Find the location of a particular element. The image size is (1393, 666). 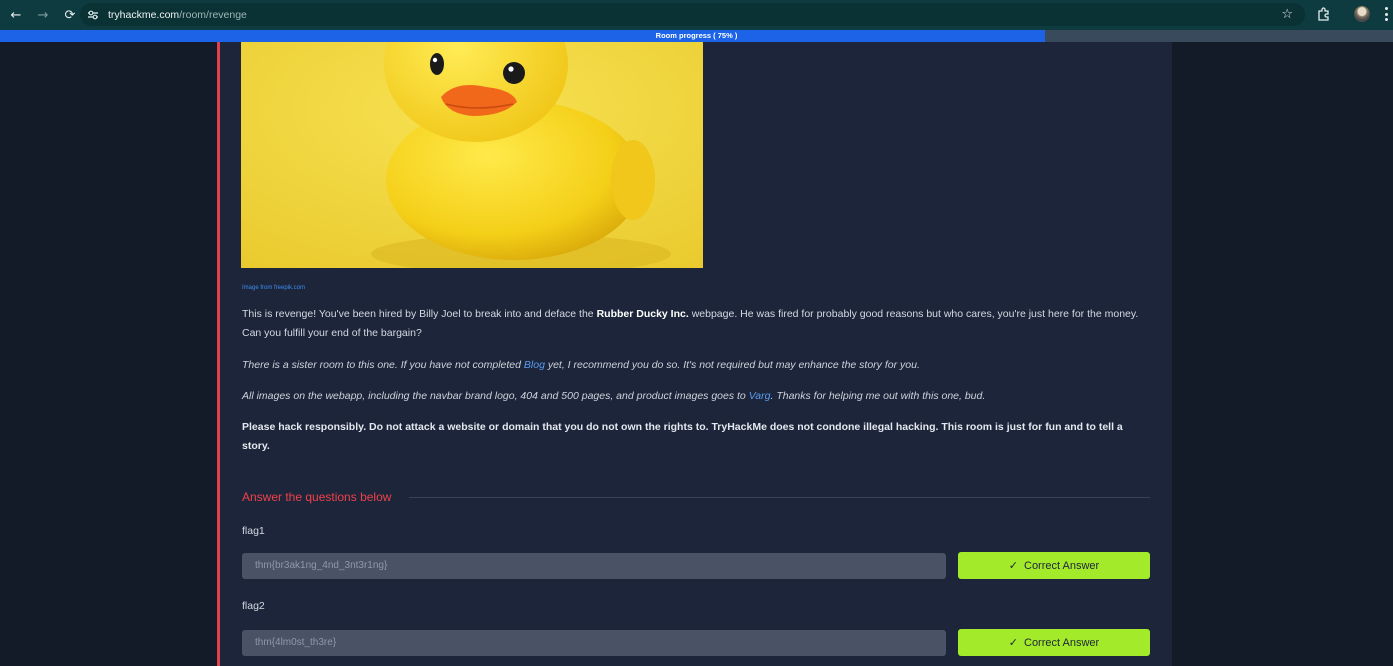

room-progress-label: Room progress ( 75% ) is located at coordinates (696, 35).